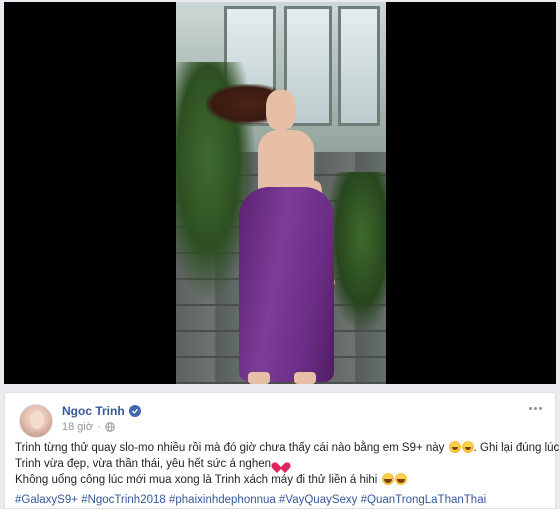  I want to click on post-meta: 18 giờ ·, so click(88, 427).